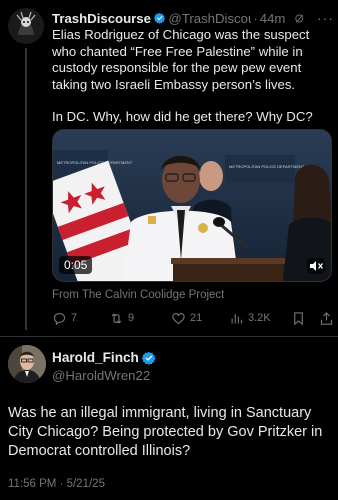 This screenshot has width=338, height=500. I want to click on reply-icon, so click(59, 318).